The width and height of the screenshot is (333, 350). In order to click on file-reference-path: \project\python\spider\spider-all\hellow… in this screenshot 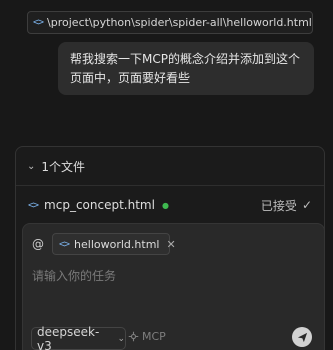, I will do `click(179, 22)`.